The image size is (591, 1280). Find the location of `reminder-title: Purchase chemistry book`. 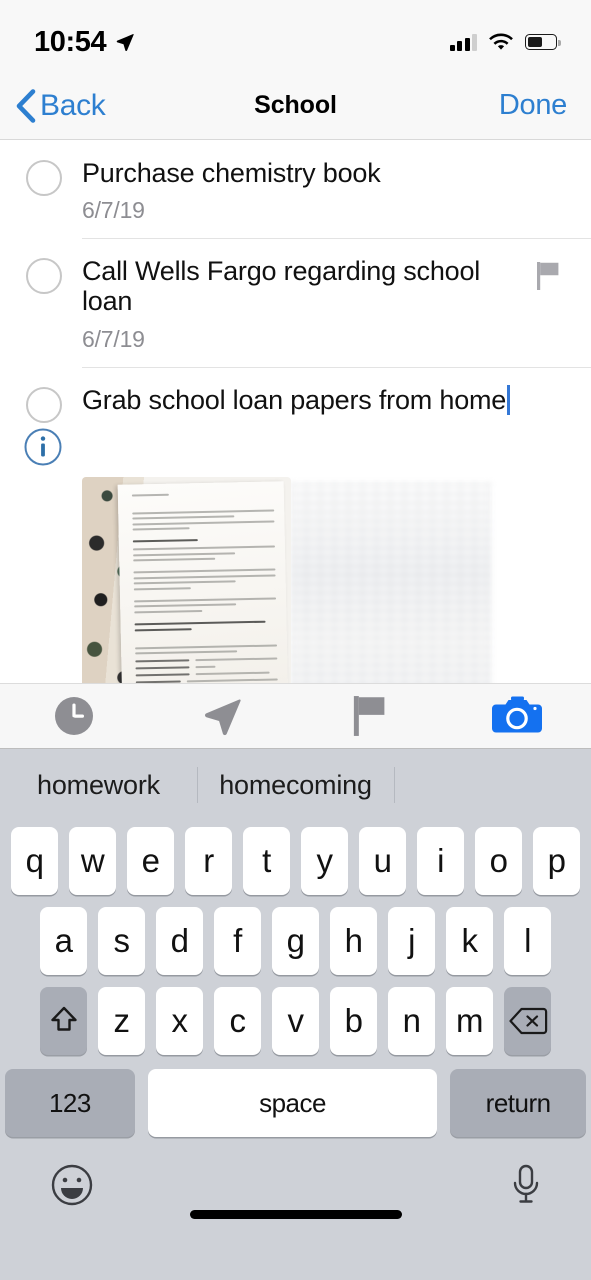

reminder-title: Purchase chemistry book is located at coordinates (231, 173).